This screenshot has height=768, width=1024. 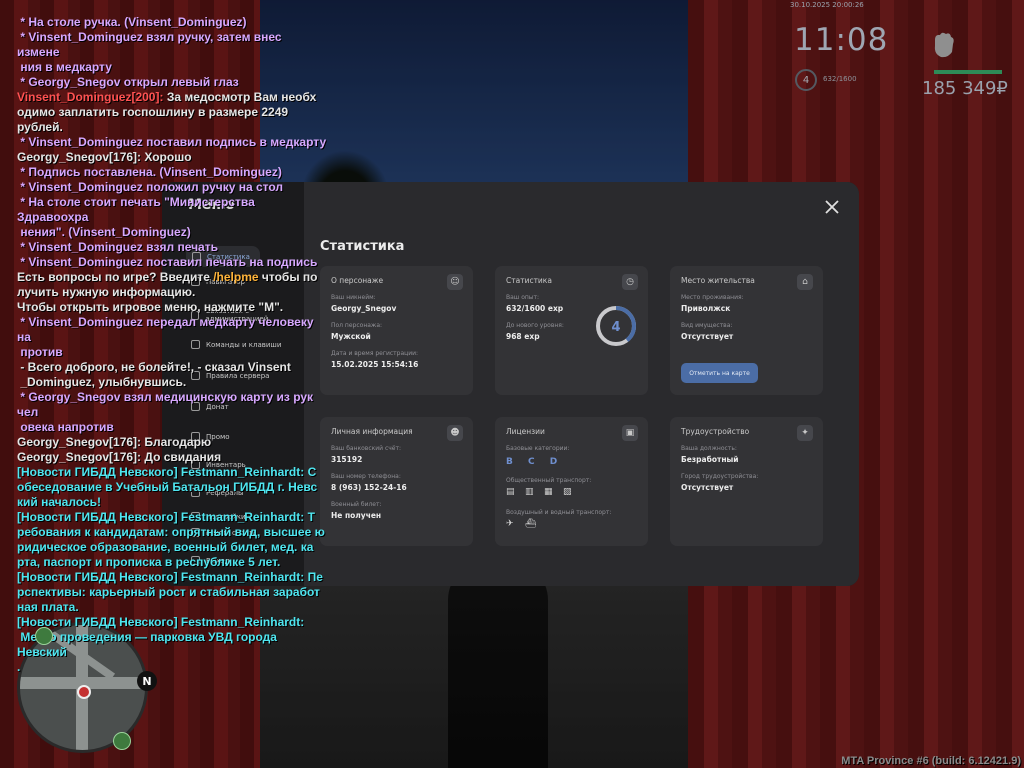 I want to click on public-transport-label: Общественный транспорт:, so click(x=549, y=480).